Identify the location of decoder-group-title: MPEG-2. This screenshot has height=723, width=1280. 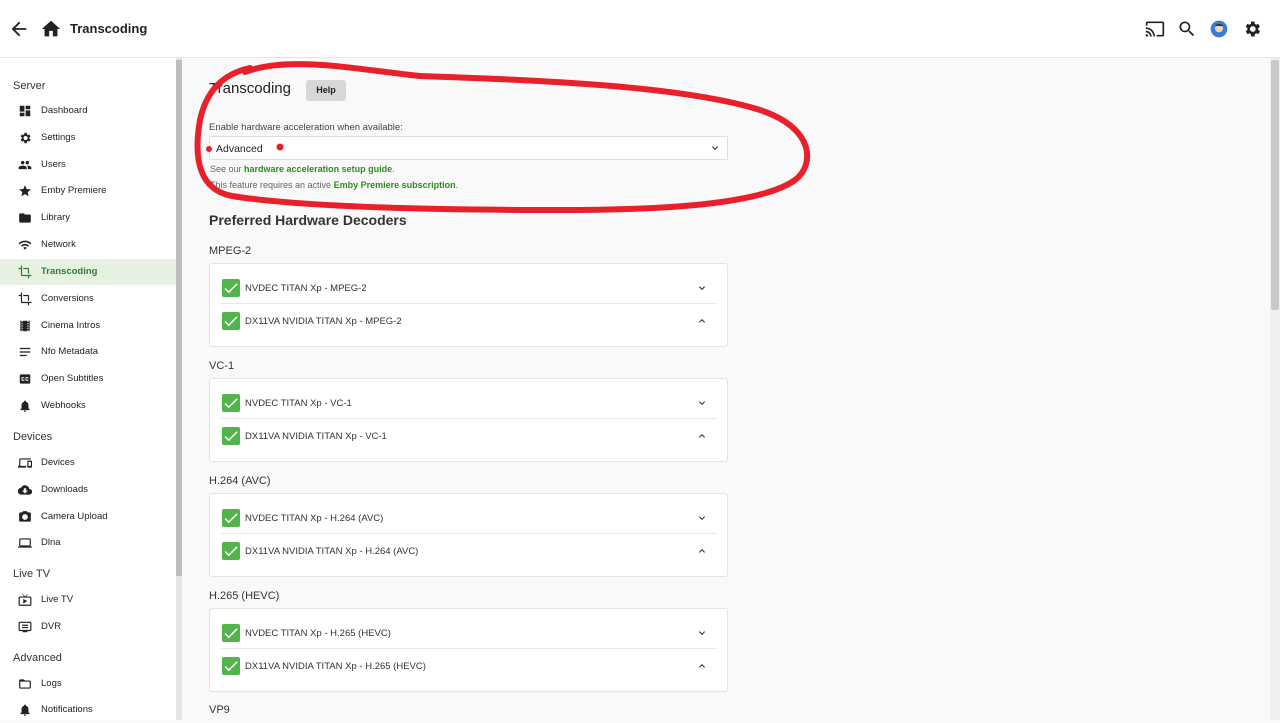
(230, 251).